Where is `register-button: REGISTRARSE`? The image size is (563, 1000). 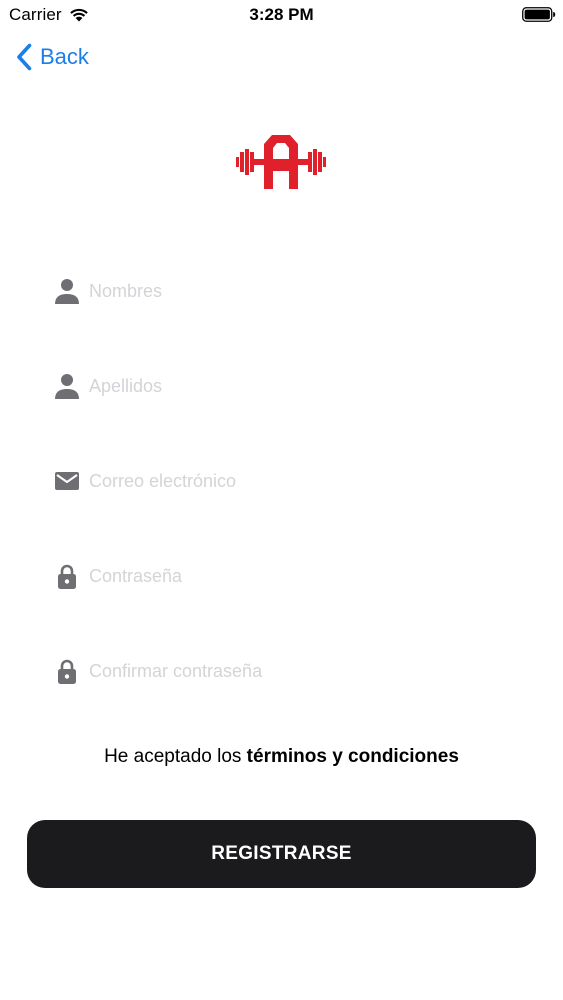
register-button: REGISTRARSE is located at coordinates (281, 854).